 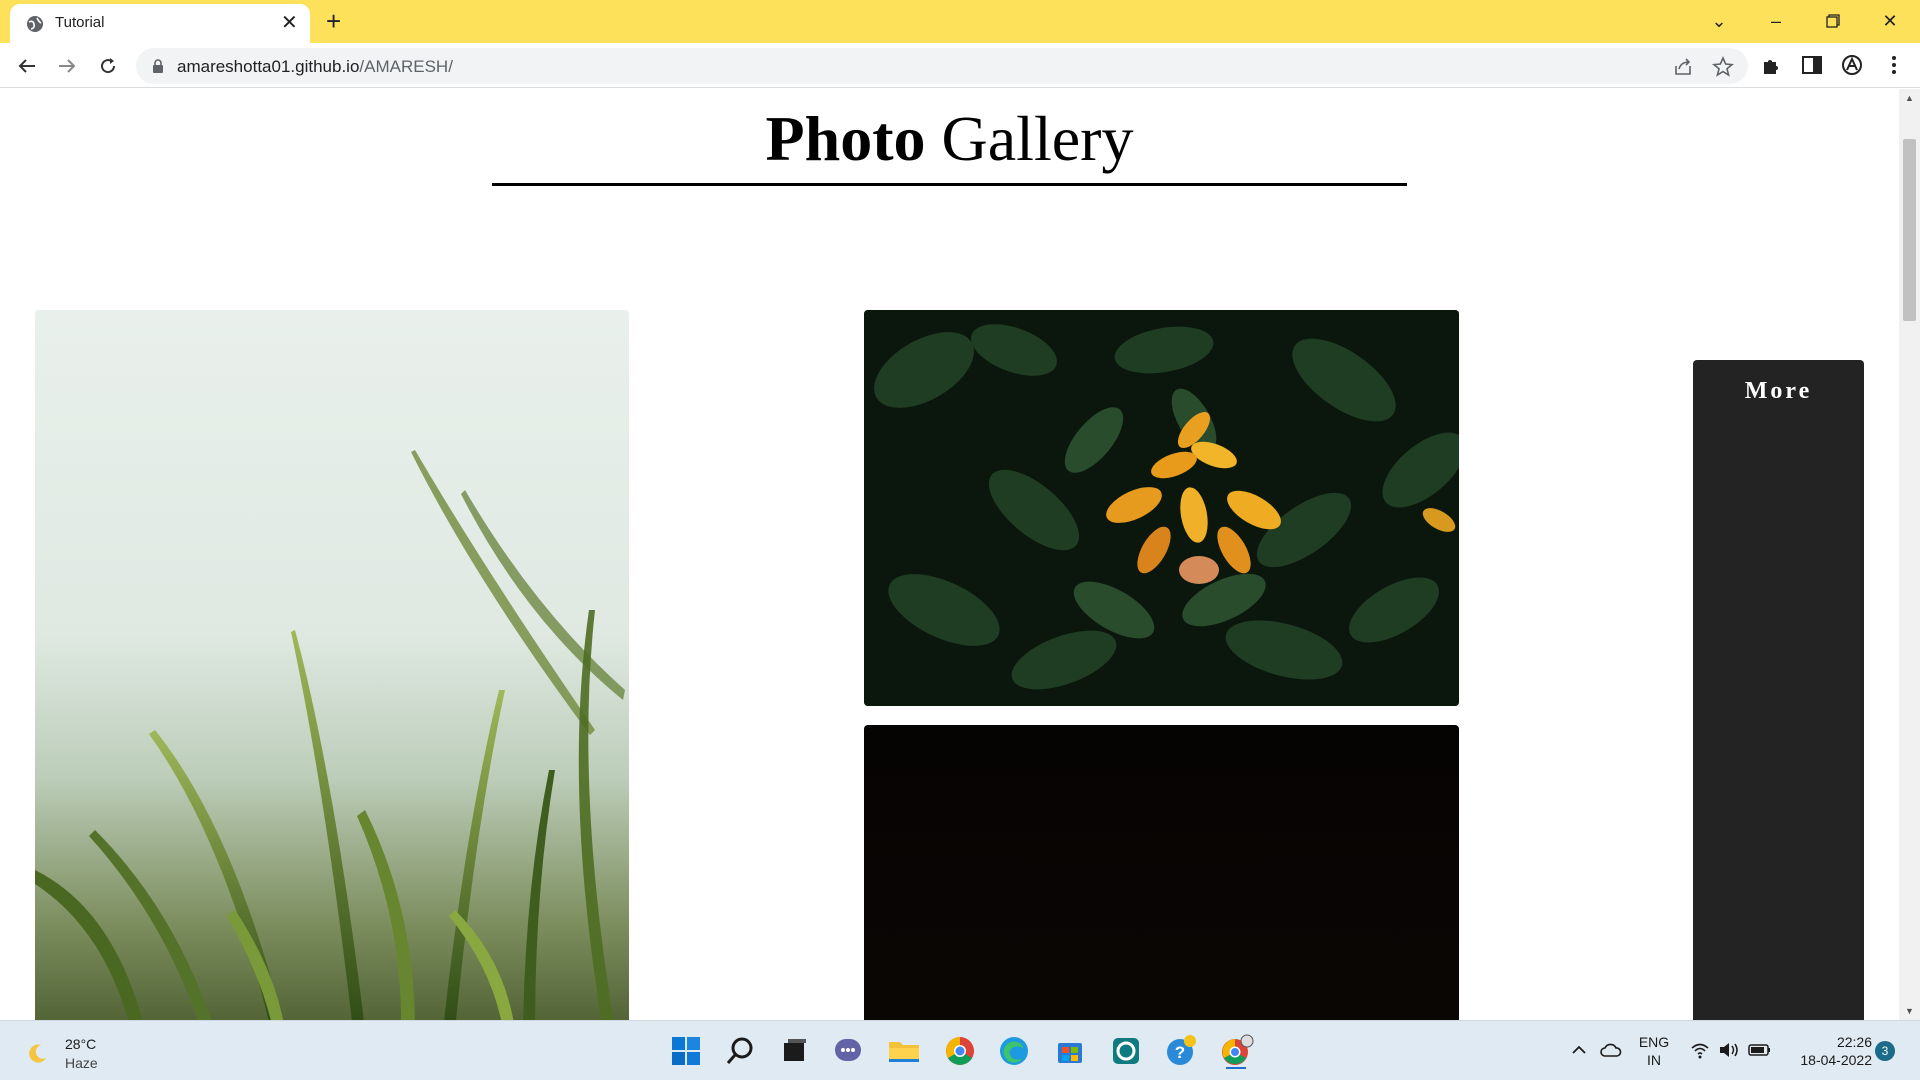 What do you see at coordinates (268, 66) in the screenshot?
I see `url-host: amareshotta01.github.io` at bounding box center [268, 66].